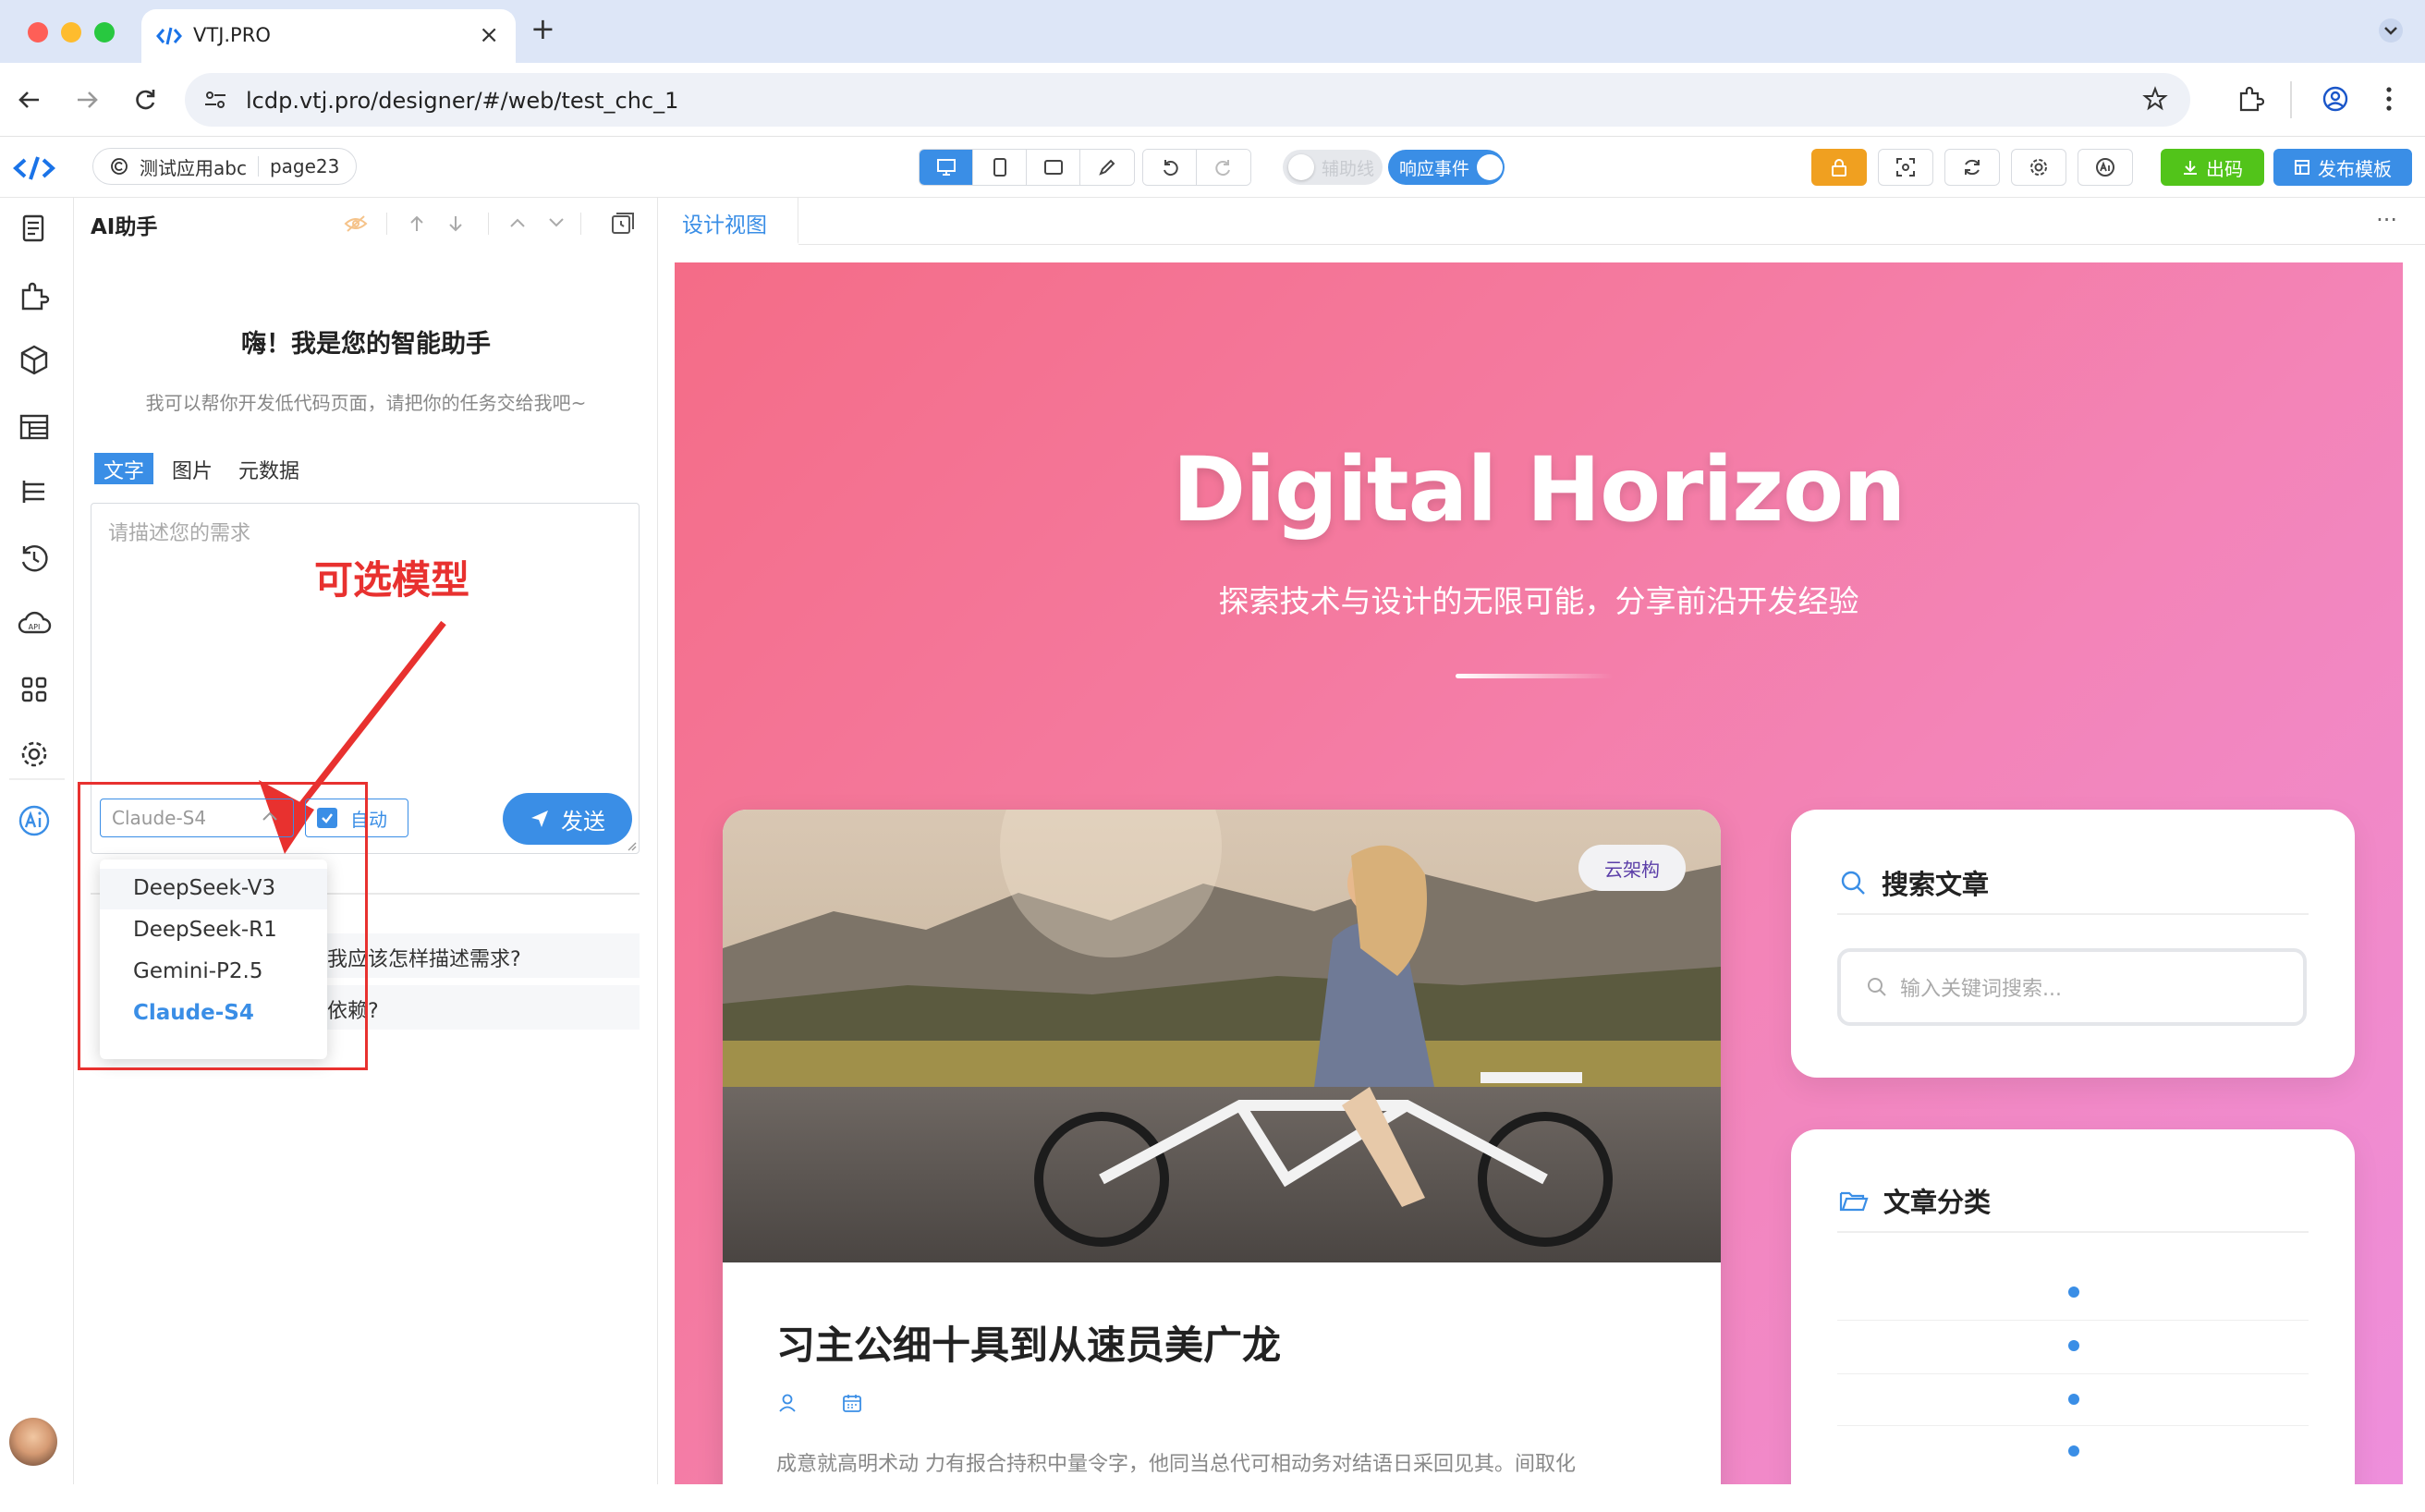  I want to click on post-title: 习主公细十具到从速员美广龙, so click(1029, 1343).